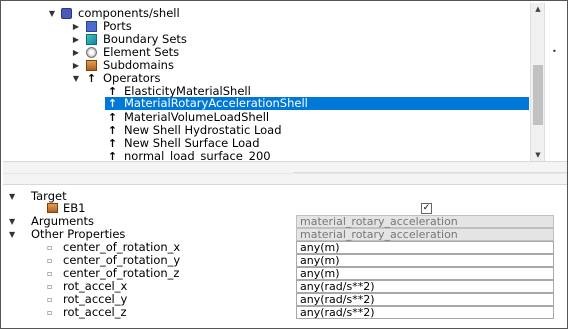  I want to click on tree-item-operator: ↑ normal_load_surface_200, so click(189, 155).